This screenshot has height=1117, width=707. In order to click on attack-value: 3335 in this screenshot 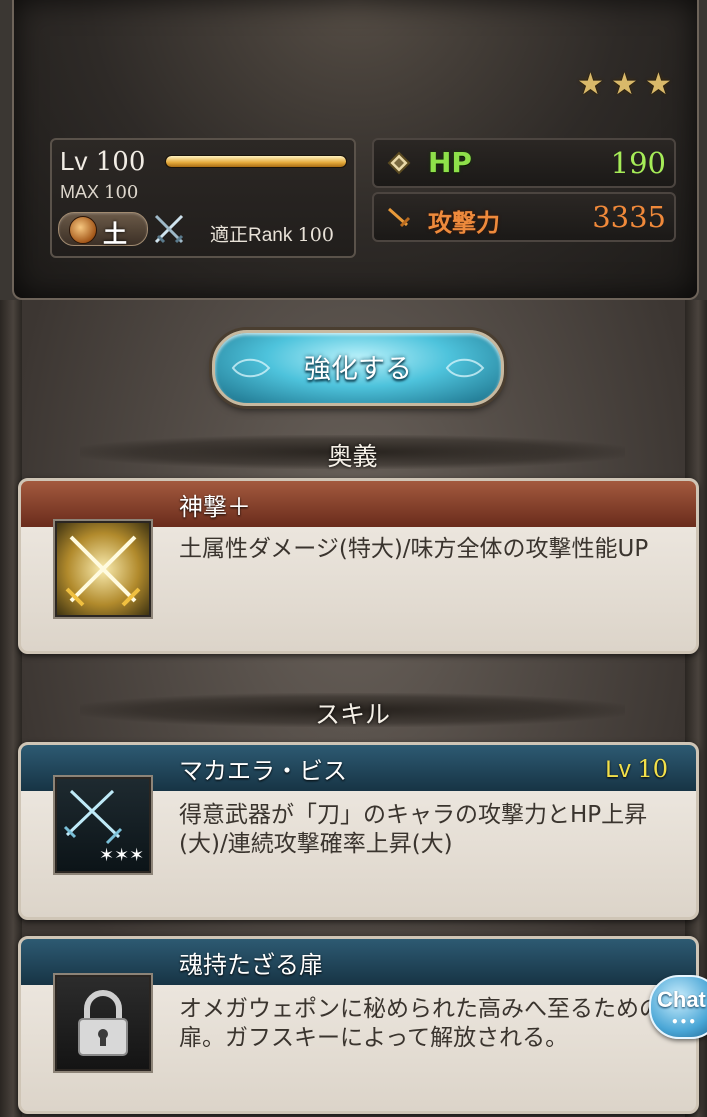, I will do `click(629, 217)`.